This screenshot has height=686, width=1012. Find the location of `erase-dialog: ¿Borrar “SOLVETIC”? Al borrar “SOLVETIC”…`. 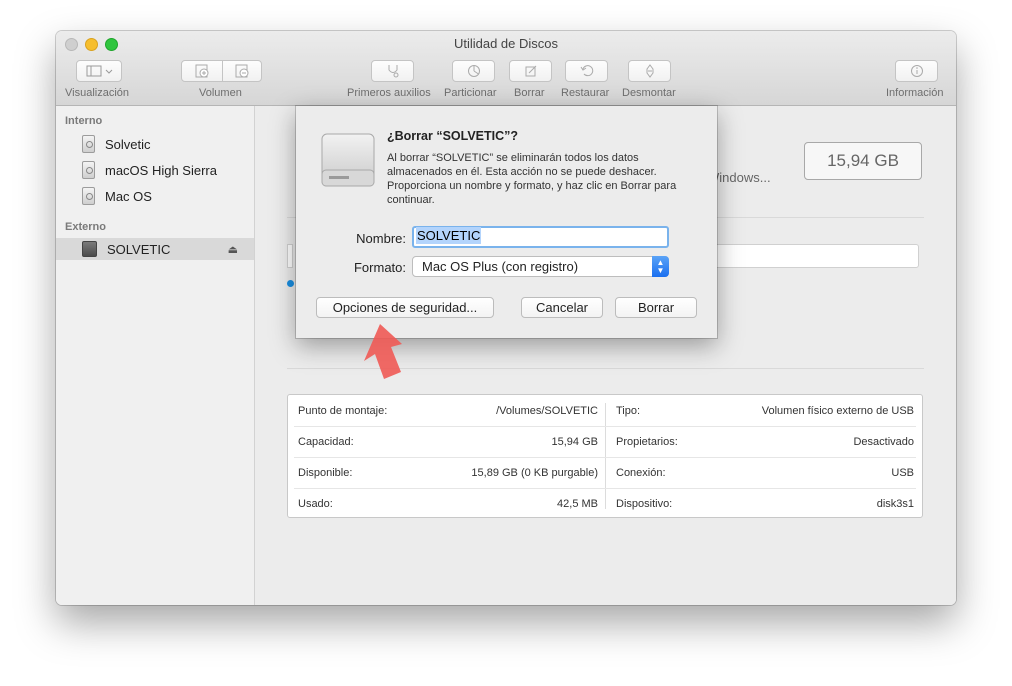

erase-dialog: ¿Borrar “SOLVETIC”? Al borrar “SOLVETIC”… is located at coordinates (506, 222).